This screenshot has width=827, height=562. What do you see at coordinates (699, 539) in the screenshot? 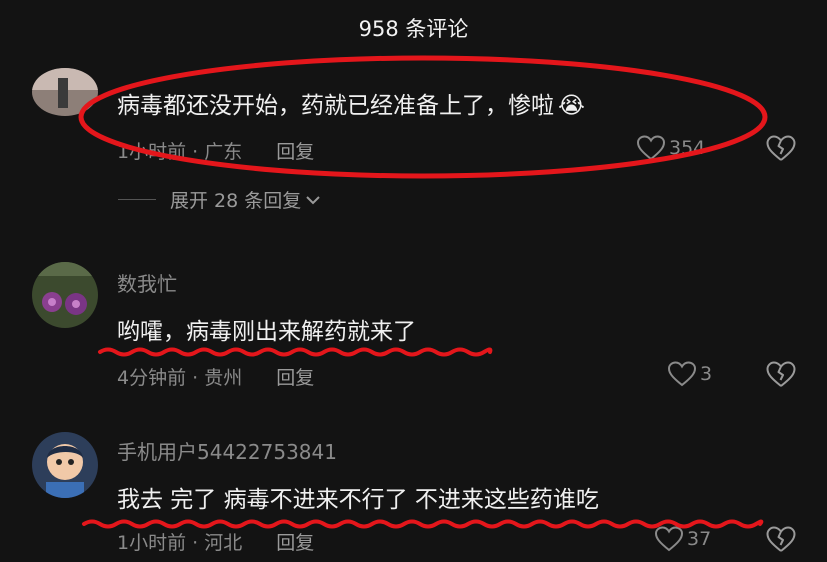
I see `like-count: 37` at bounding box center [699, 539].